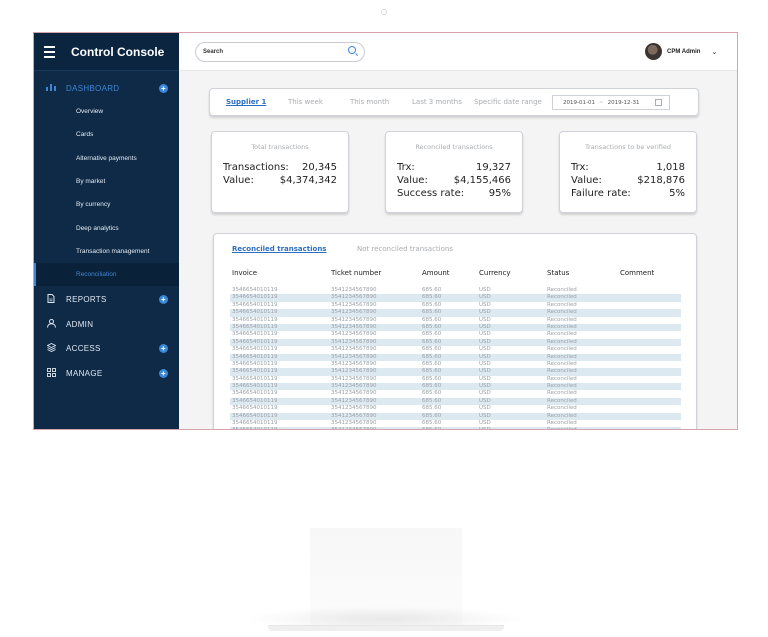 Image resolution: width=768 pixels, height=637 pixels. Describe the element at coordinates (356, 273) in the screenshot. I see `column-header-ticket-number: Ticket number` at that location.